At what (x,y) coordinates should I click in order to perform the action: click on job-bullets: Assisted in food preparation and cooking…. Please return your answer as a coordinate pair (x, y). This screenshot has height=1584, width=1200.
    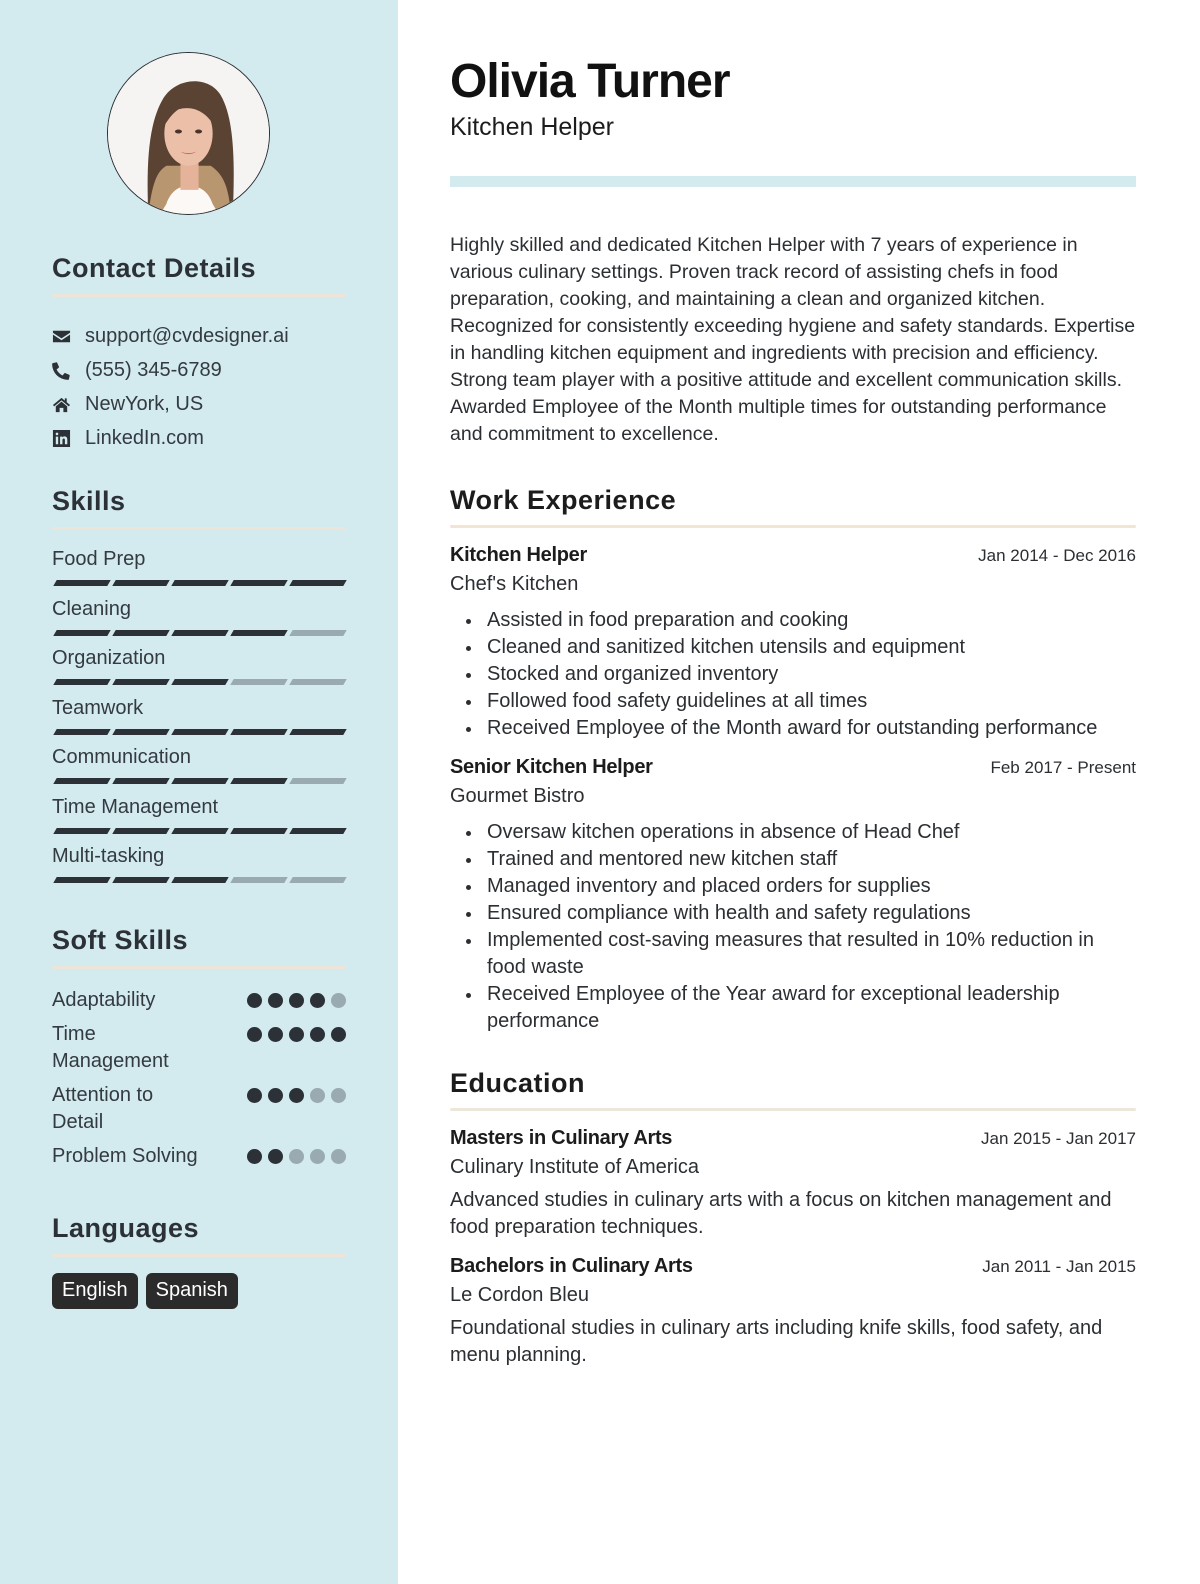
    Looking at the image, I should click on (793, 674).